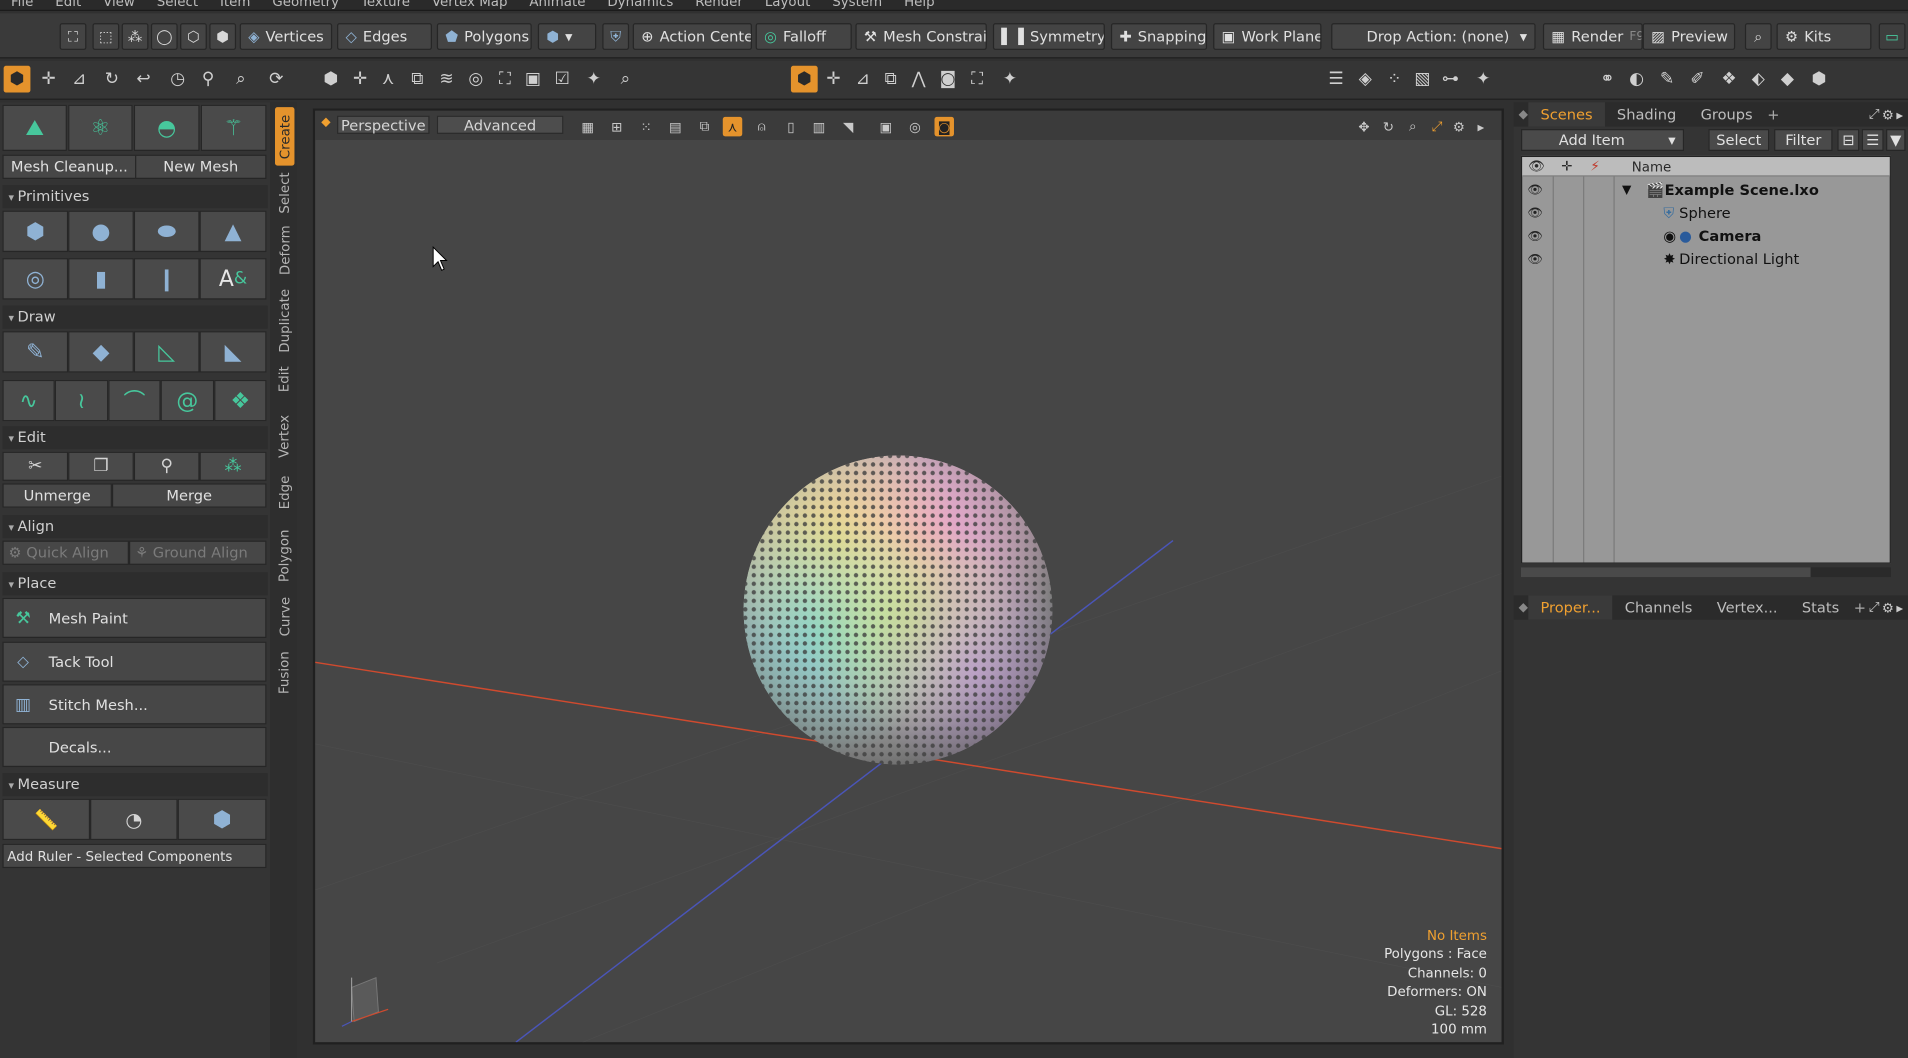 This screenshot has height=1058, width=1908. Describe the element at coordinates (1875, 114) in the screenshot. I see `maximize-panel-icon: ⤢` at that location.